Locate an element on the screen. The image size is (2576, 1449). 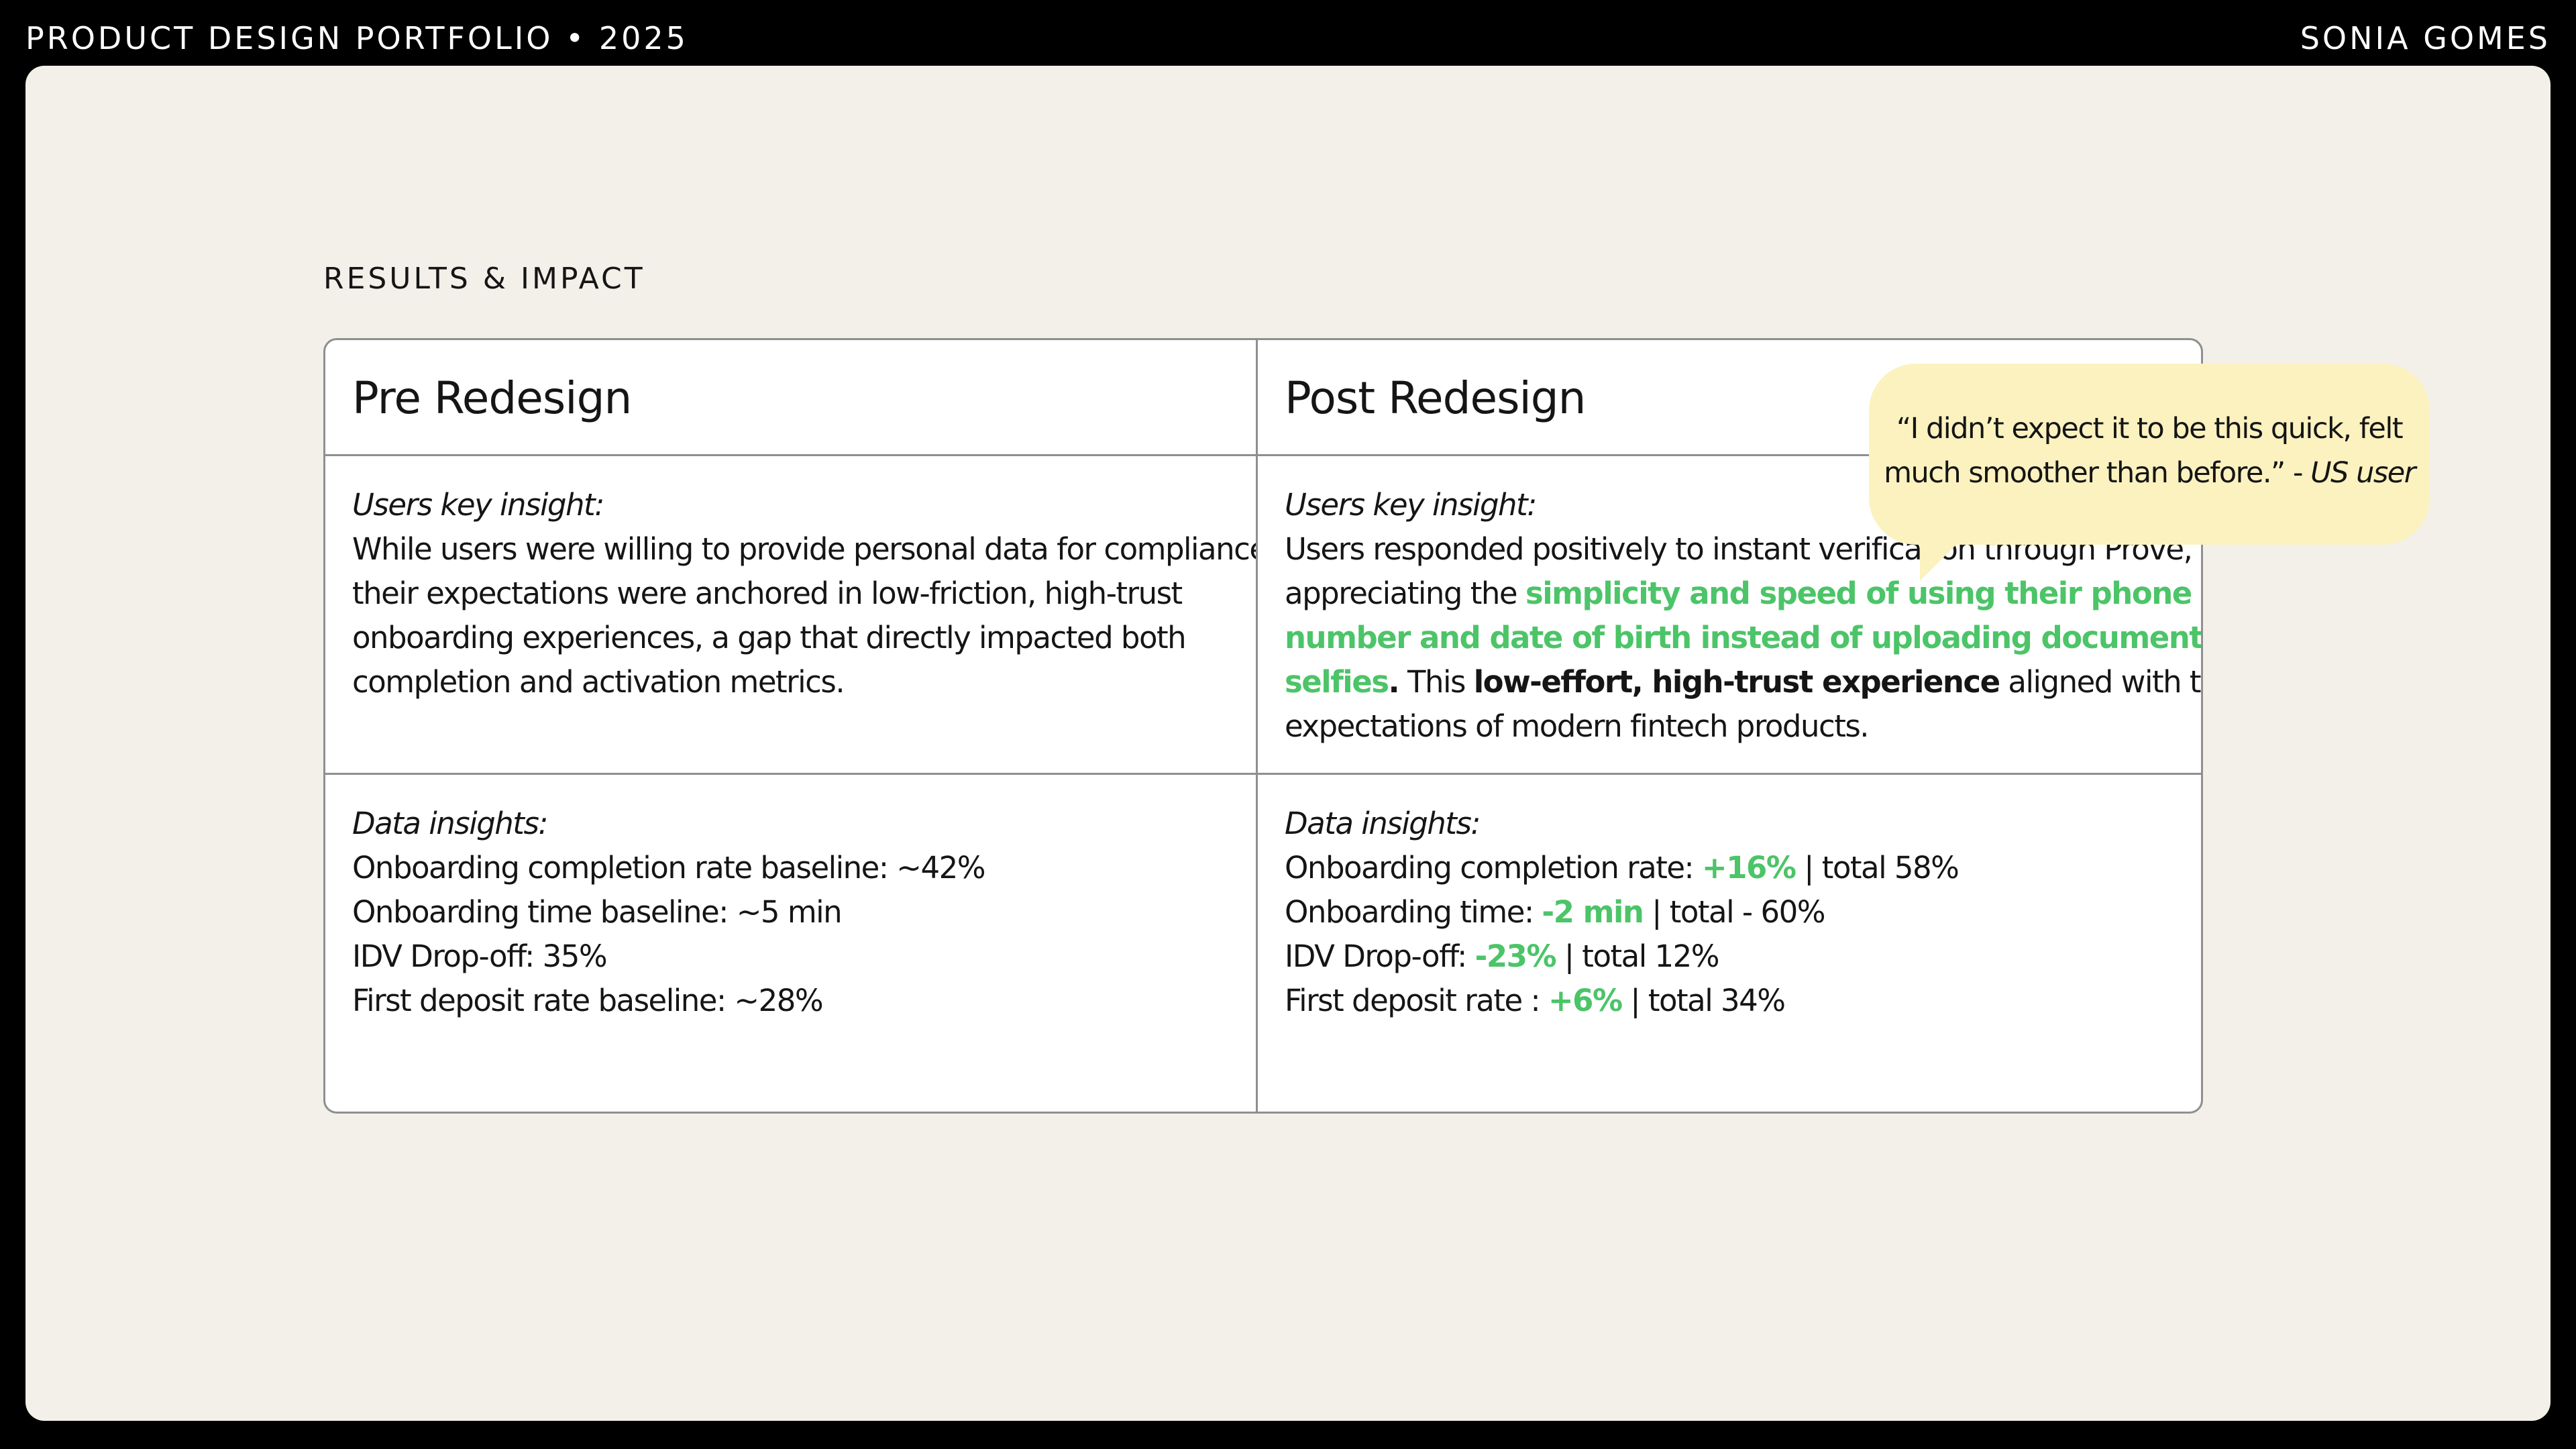
metric-total: | total - 60% is located at coordinates (1734, 912).